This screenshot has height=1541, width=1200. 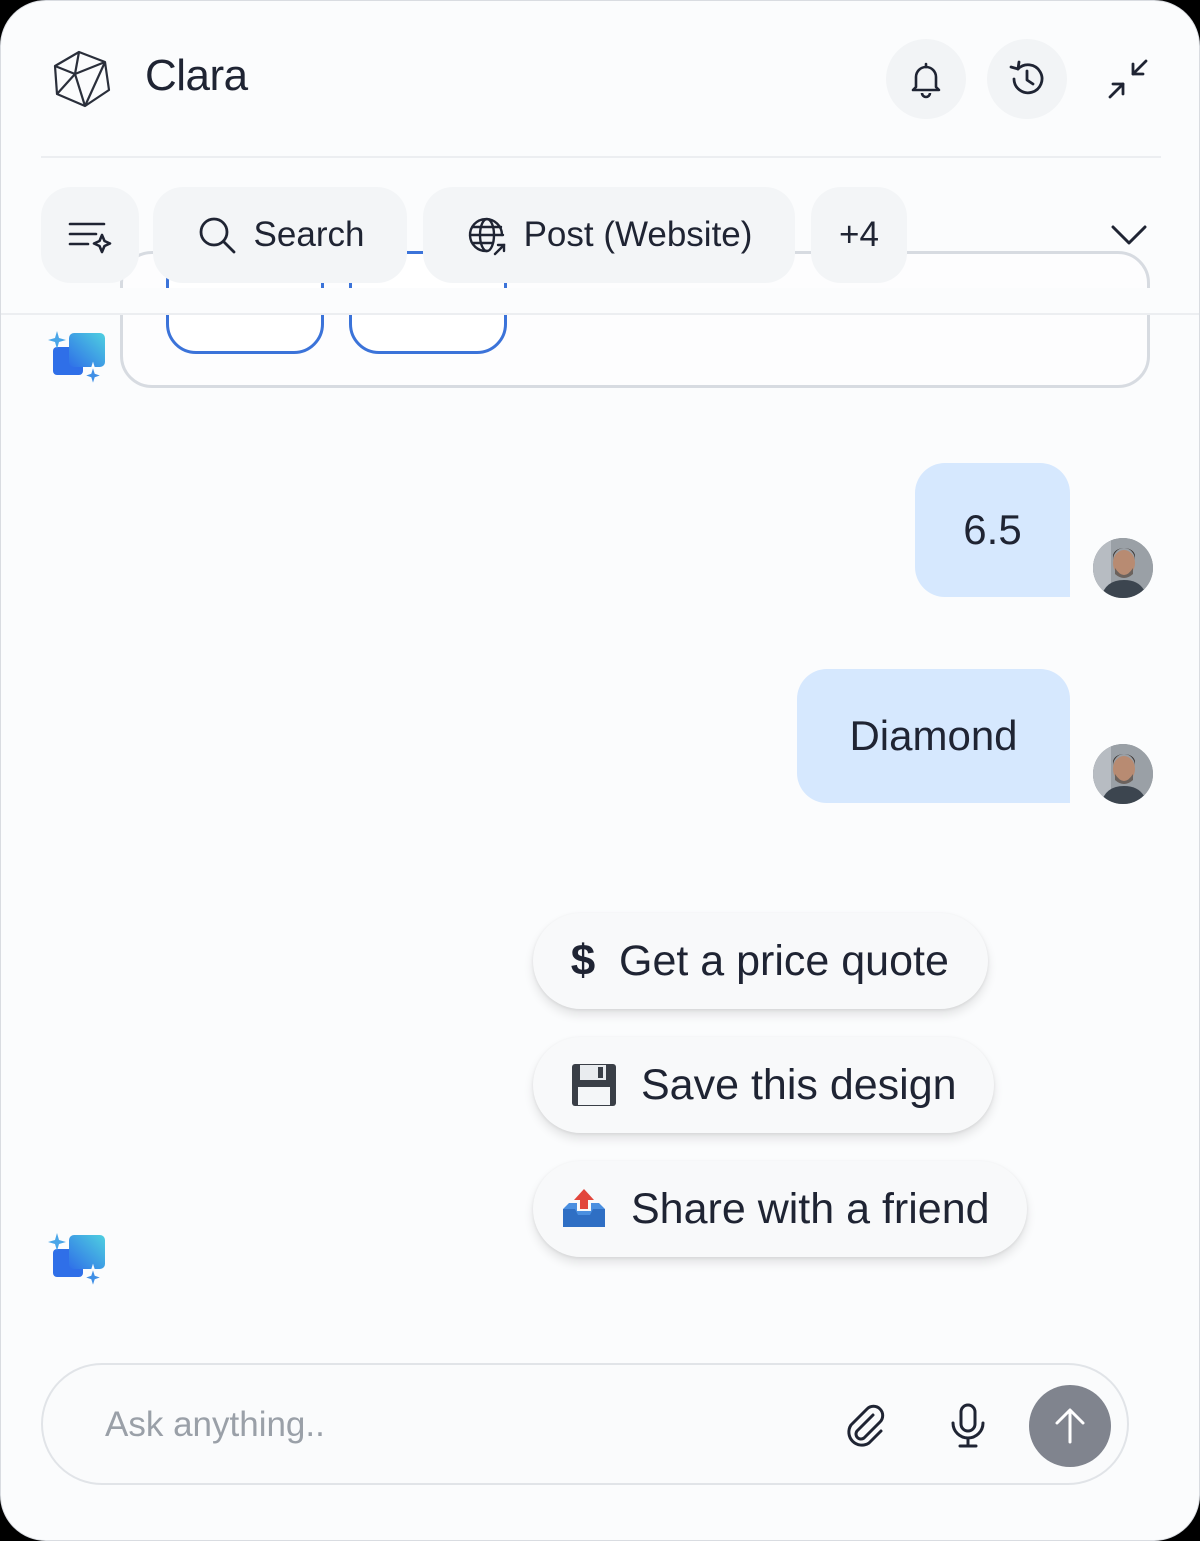 I want to click on polyhedron-logo-icon, so click(x=82, y=79).